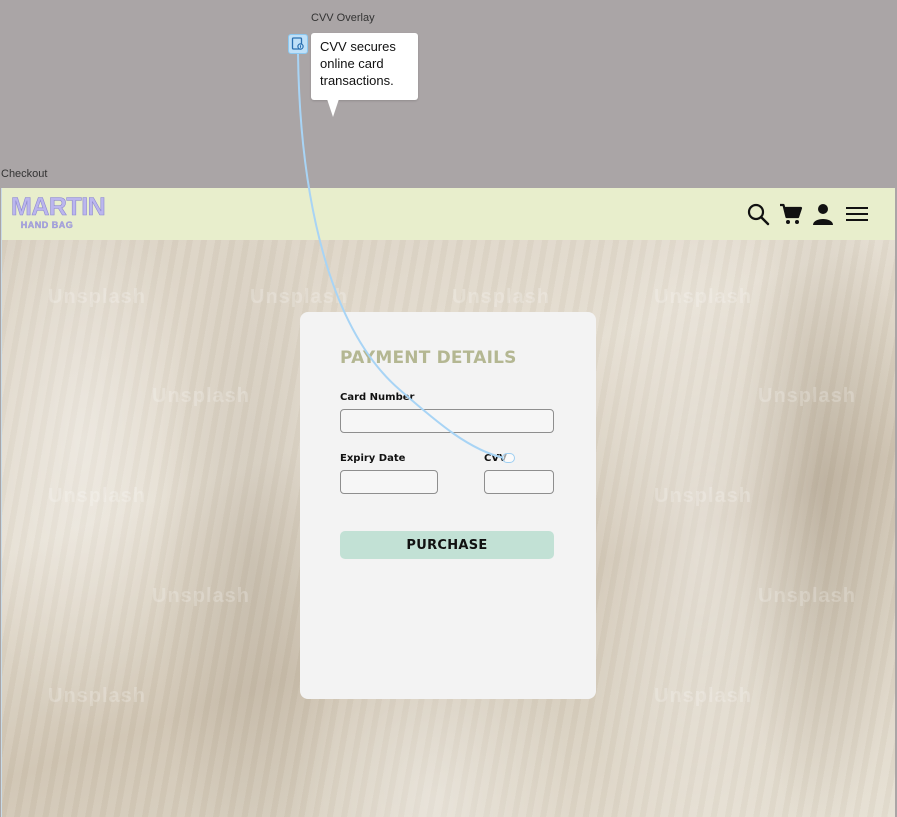 This screenshot has width=897, height=817. What do you see at coordinates (823, 214) in the screenshot?
I see `user-icon` at bounding box center [823, 214].